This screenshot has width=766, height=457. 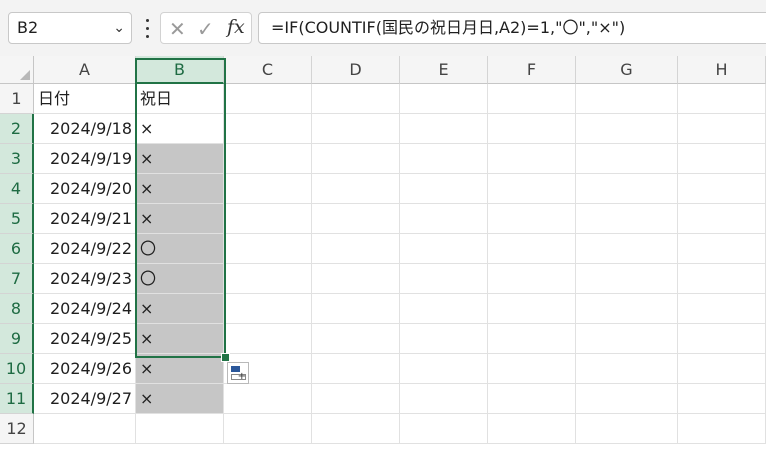 I want to click on cell-c8, so click(x=268, y=309).